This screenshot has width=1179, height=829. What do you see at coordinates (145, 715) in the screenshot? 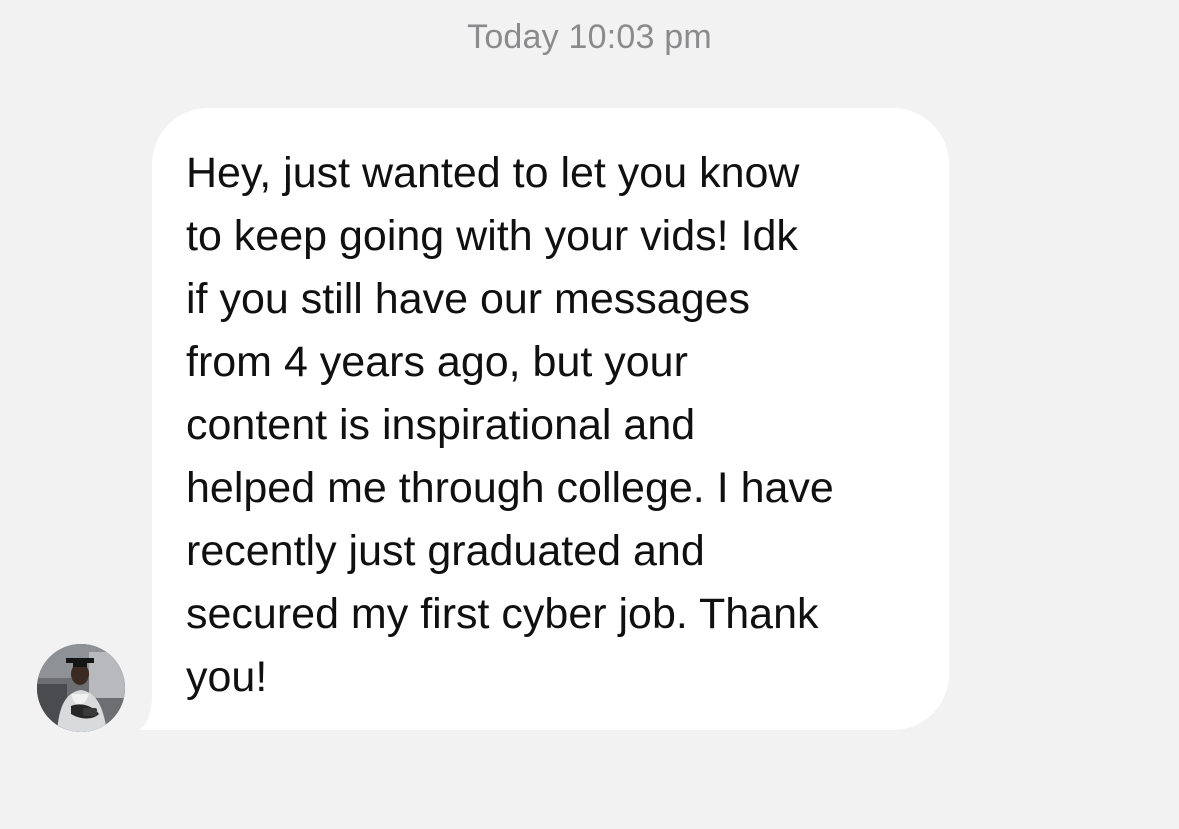
I see `bubble-tail-icon` at bounding box center [145, 715].